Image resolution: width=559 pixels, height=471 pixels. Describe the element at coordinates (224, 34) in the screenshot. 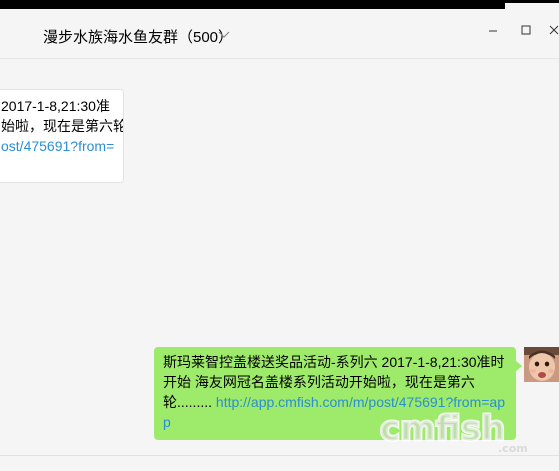

I see `chevron-down-icon` at that location.